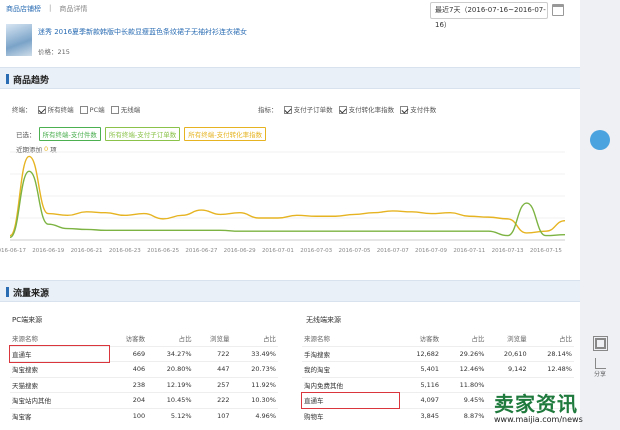 The image size is (620, 430). I want to click on x-tick-label: 2016-07-01, so click(278, 251).